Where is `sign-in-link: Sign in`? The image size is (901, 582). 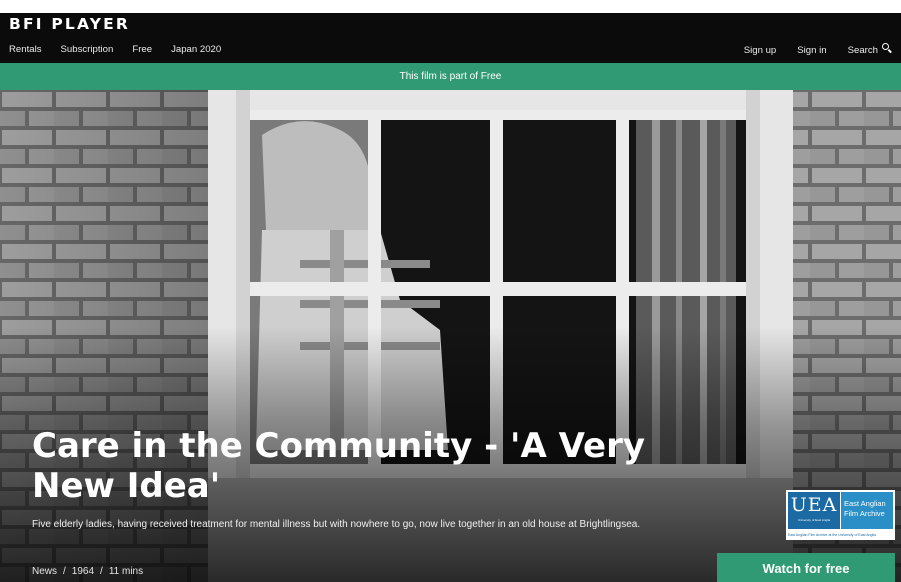 sign-in-link: Sign in is located at coordinates (811, 50).